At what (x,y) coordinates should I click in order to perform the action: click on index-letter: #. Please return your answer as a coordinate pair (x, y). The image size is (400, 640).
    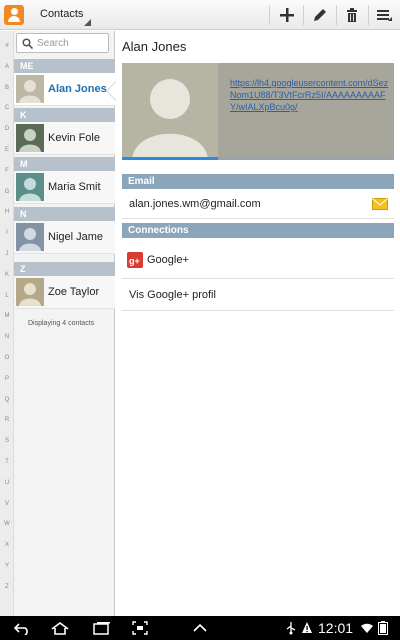
    Looking at the image, I should click on (7, 46).